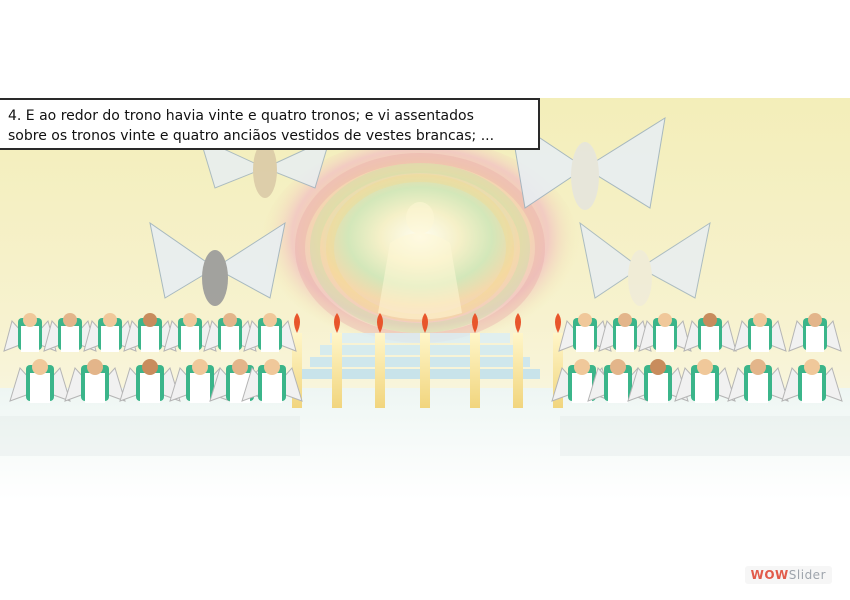  What do you see at coordinates (645, 263) in the screenshot?
I see `winged-creature-right` at bounding box center [645, 263].